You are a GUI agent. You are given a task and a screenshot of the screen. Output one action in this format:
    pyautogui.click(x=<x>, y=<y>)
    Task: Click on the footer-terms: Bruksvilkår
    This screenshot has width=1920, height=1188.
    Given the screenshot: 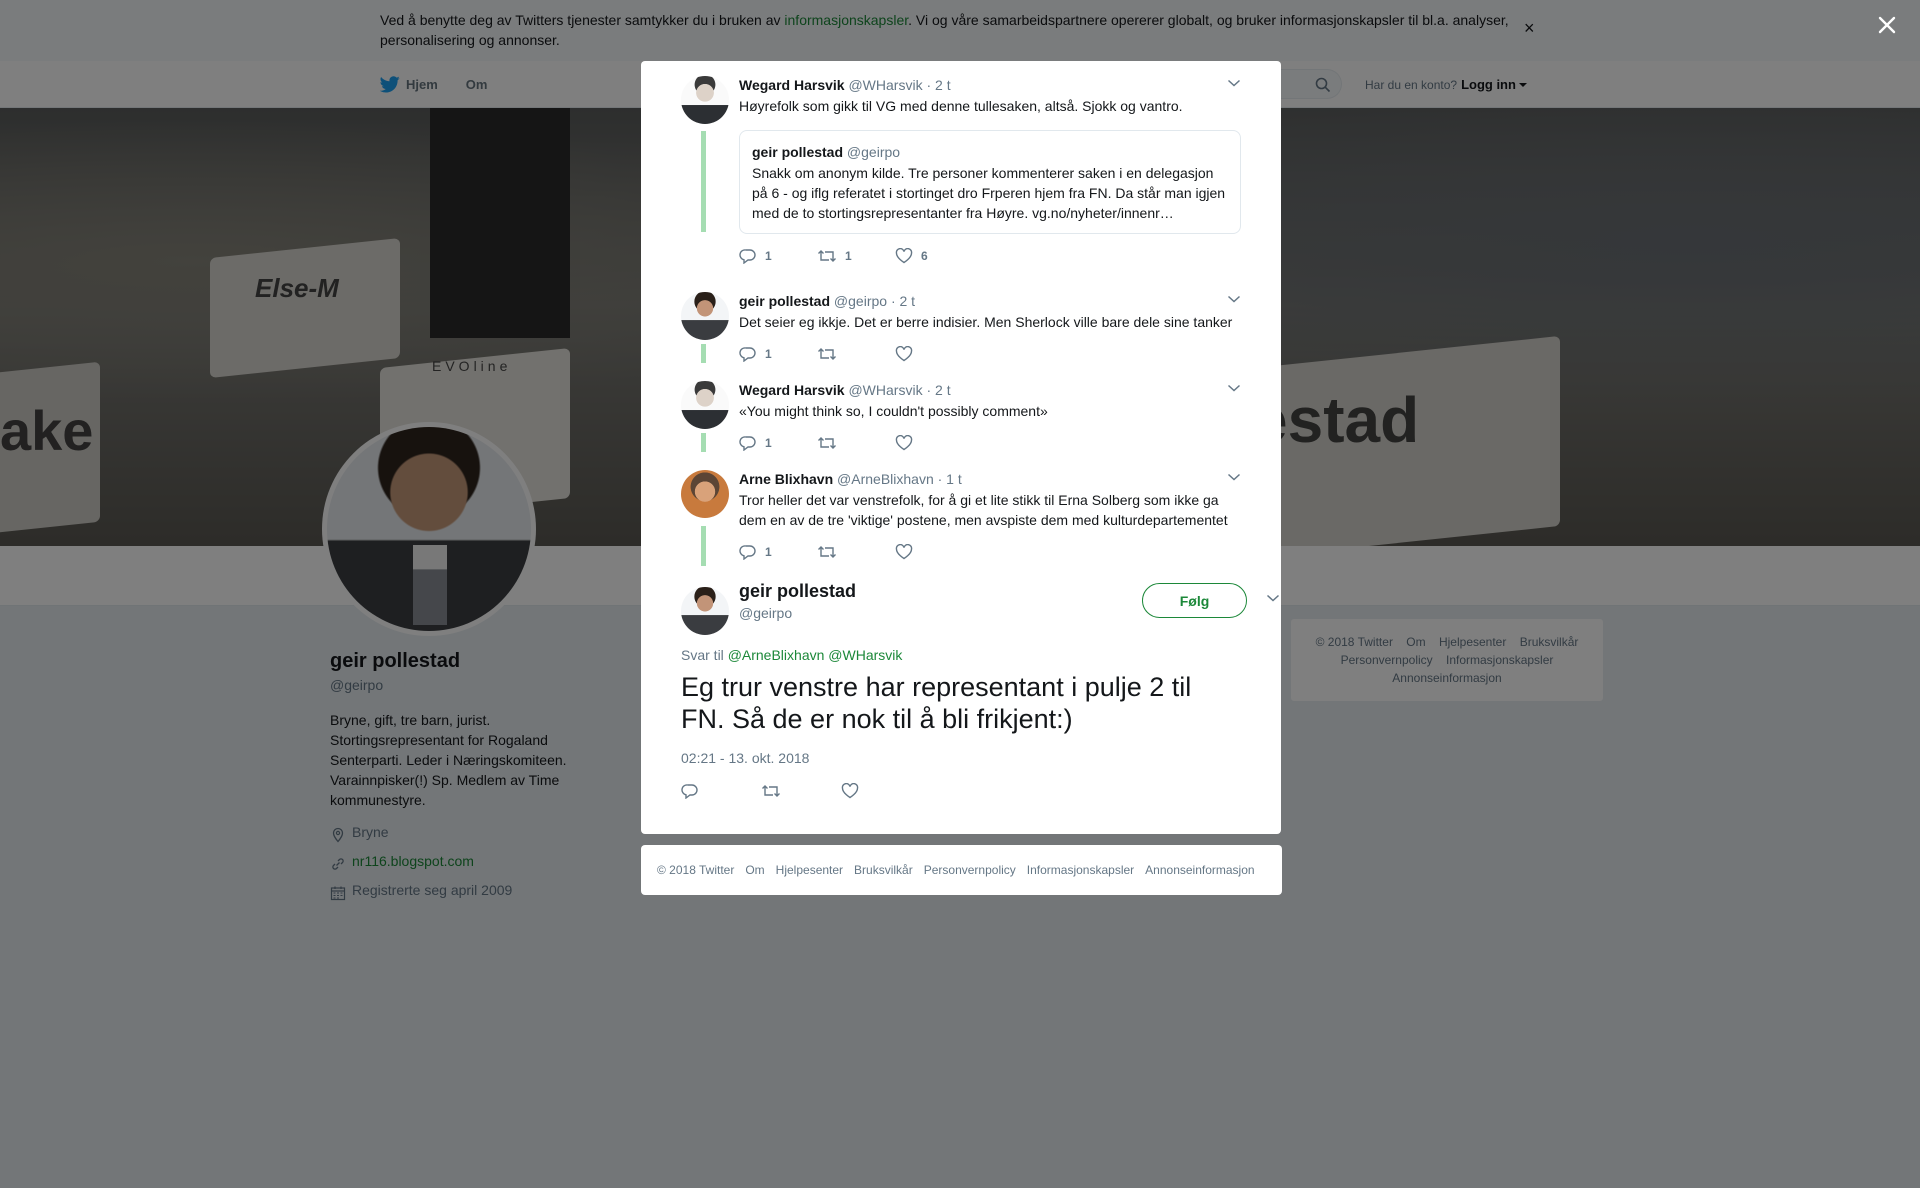 What is the action you would take?
    pyautogui.click(x=883, y=870)
    